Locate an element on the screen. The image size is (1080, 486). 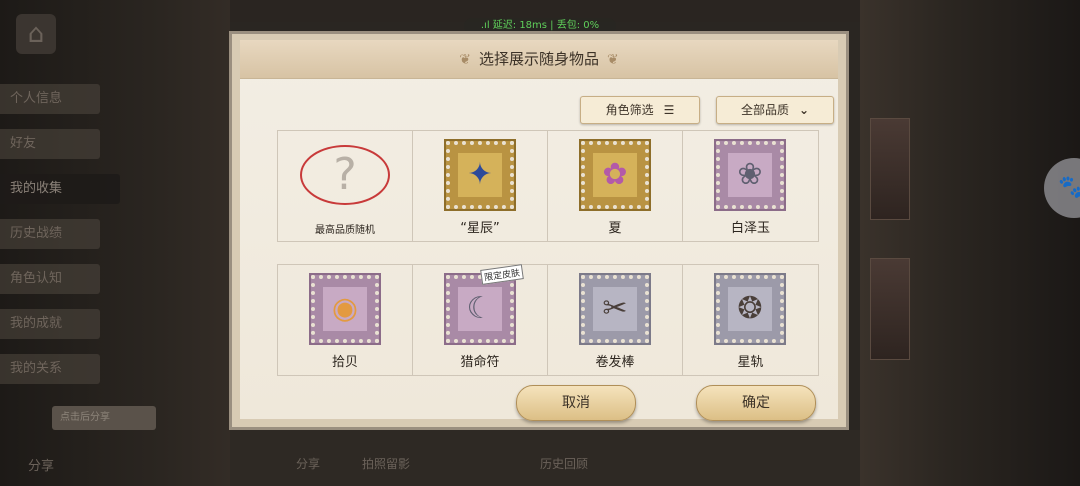
item-star: ✦ “星辰” is located at coordinates (480, 186).